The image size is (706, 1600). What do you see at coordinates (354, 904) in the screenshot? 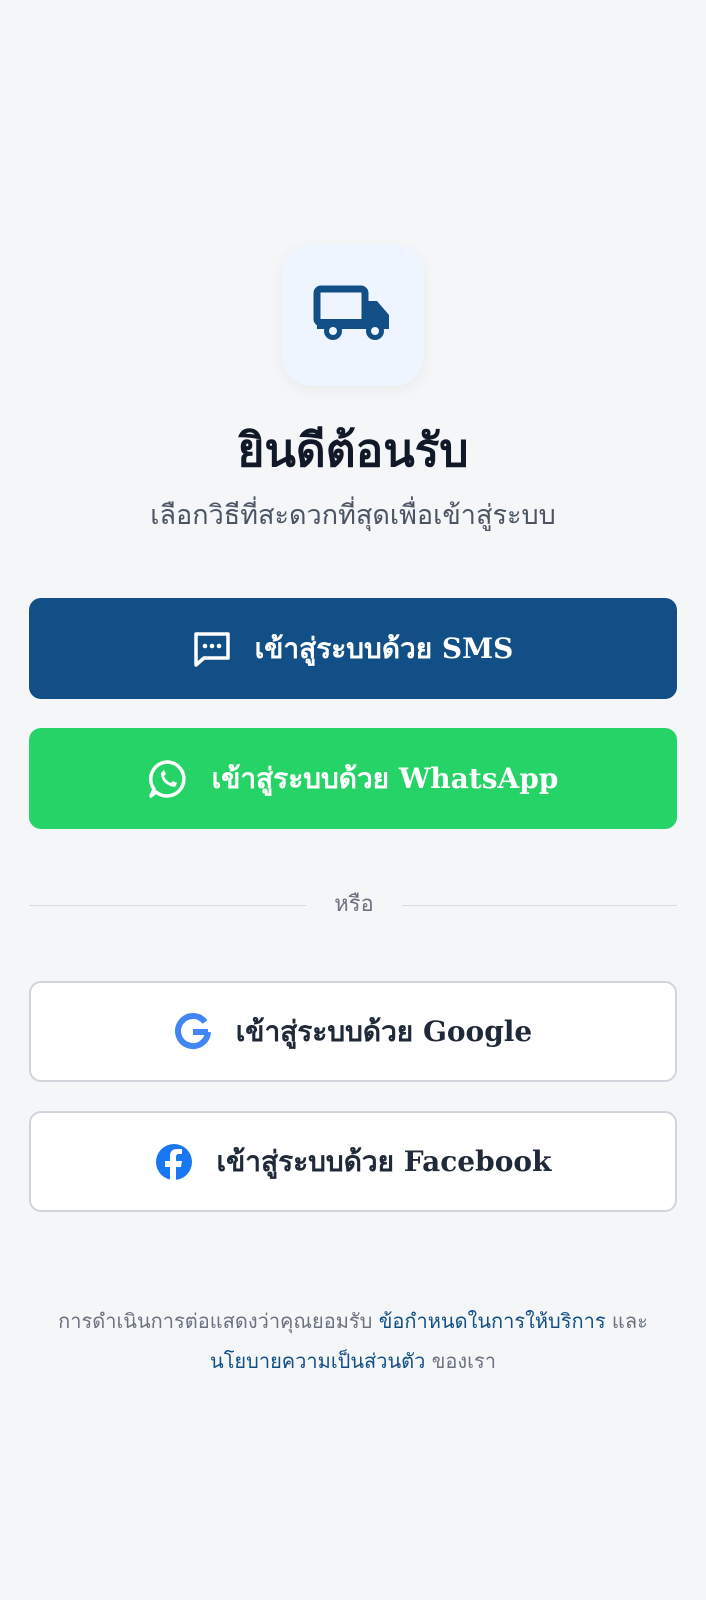
I see `divider-or-text: หรือ` at bounding box center [354, 904].